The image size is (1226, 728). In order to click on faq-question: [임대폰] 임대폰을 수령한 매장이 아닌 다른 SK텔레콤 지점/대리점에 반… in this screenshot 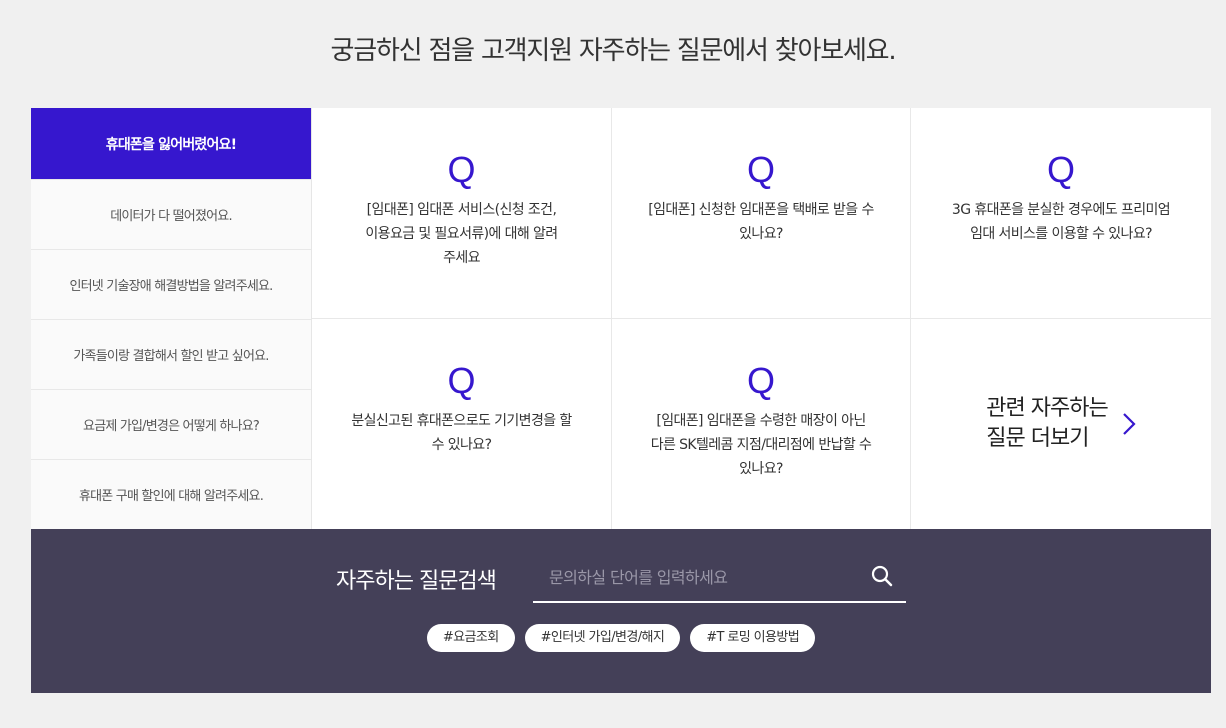, I will do `click(761, 445)`.